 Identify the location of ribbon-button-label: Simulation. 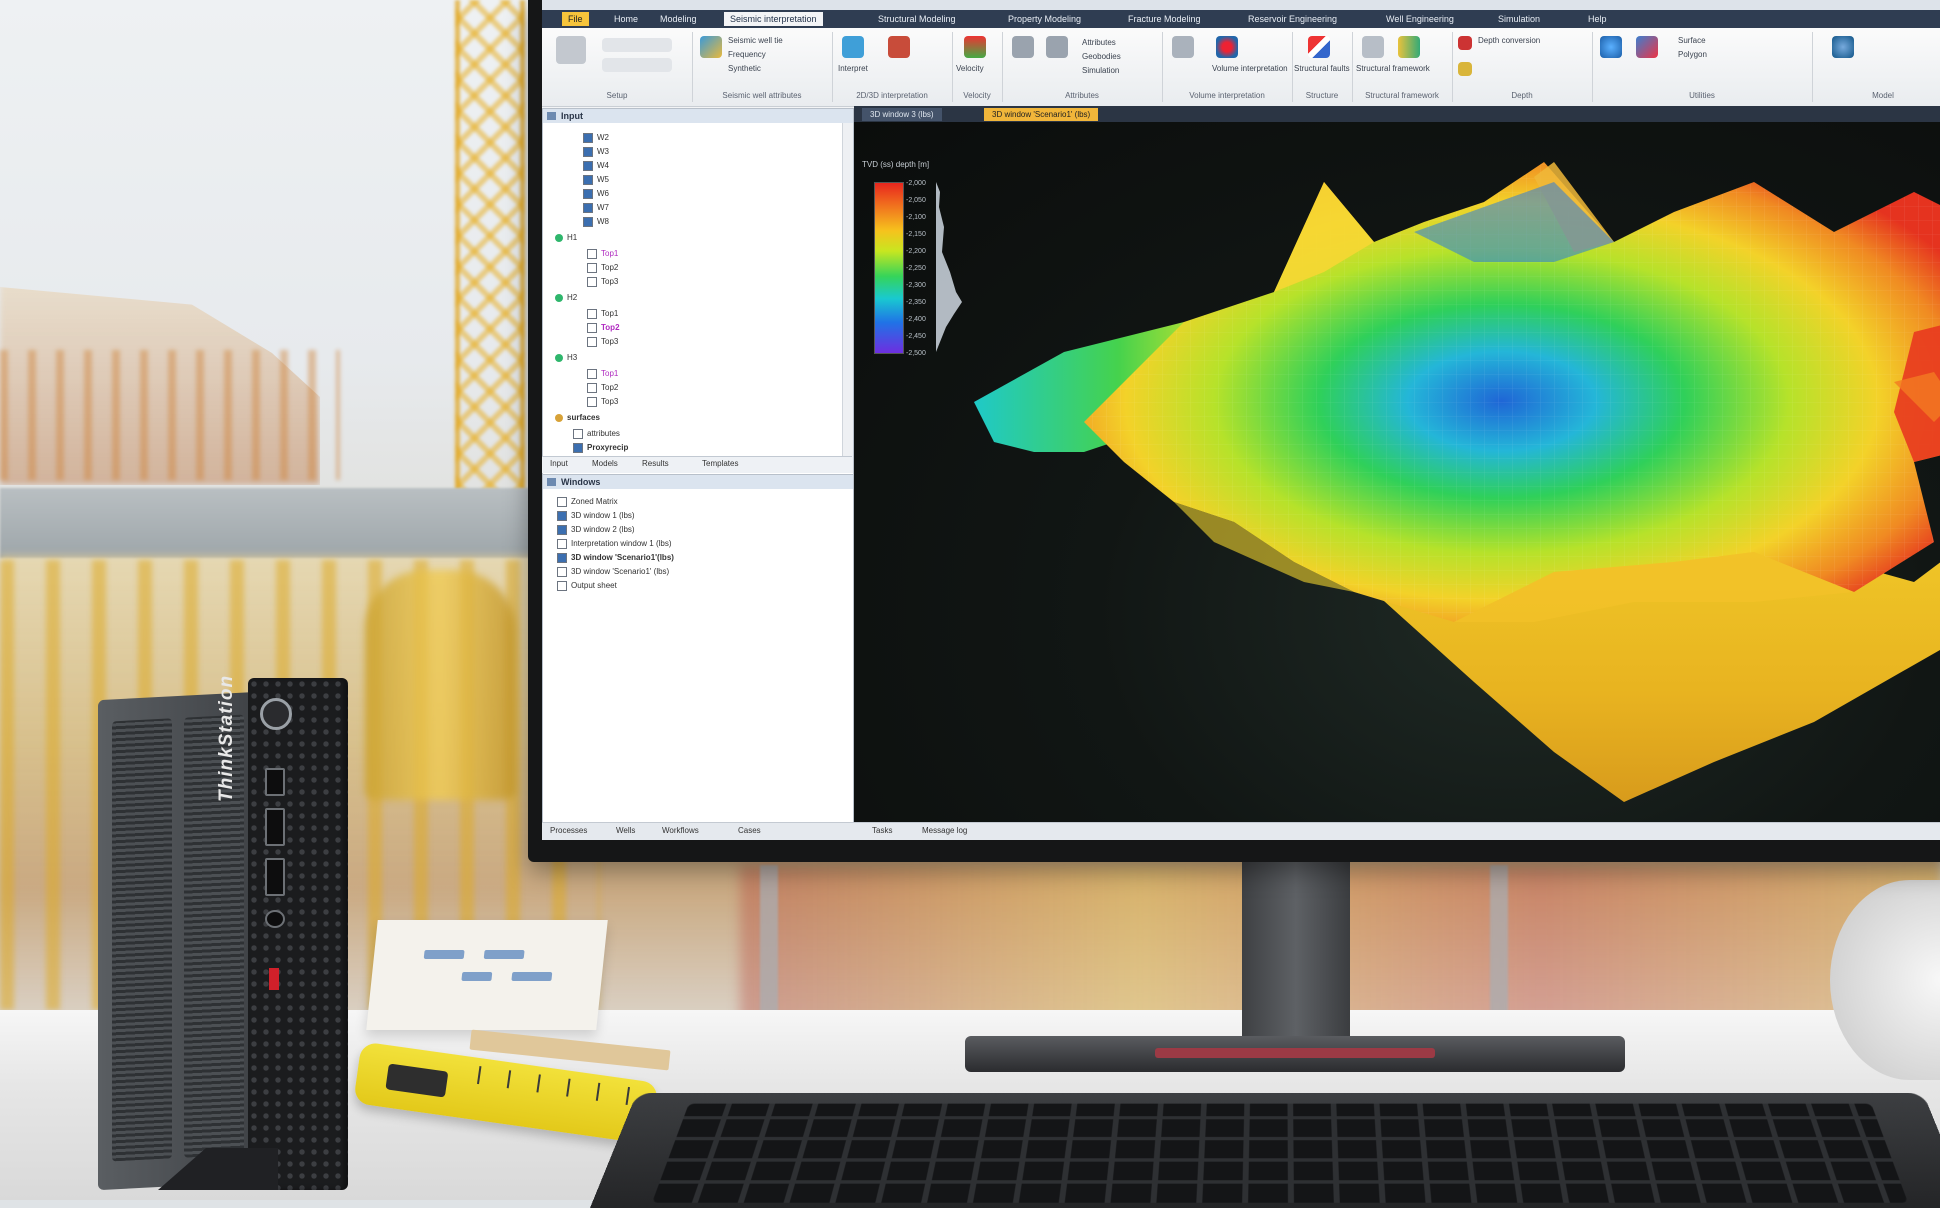
(1100, 70).